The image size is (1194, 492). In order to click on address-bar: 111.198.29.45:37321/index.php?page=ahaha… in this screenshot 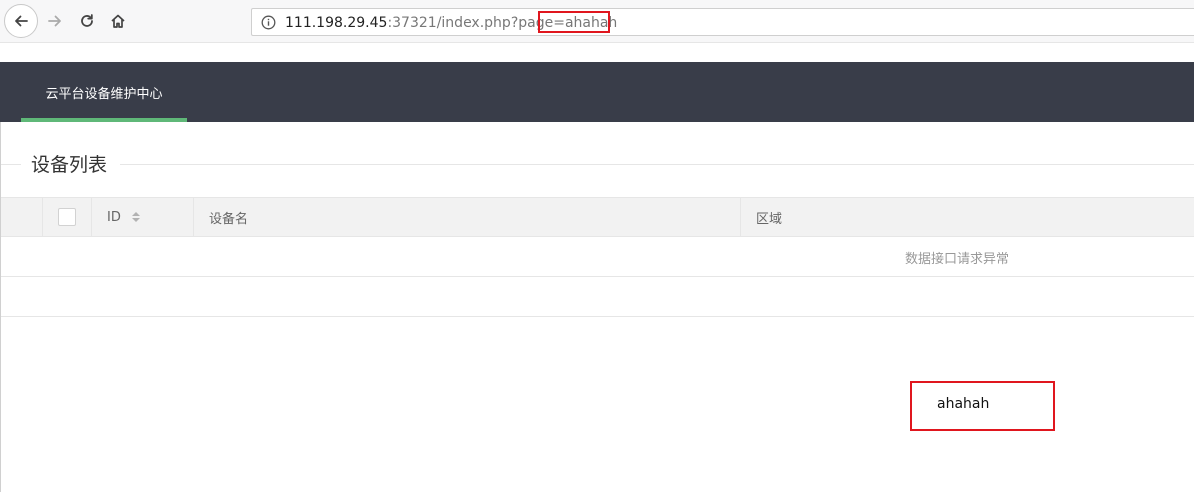, I will do `click(722, 22)`.